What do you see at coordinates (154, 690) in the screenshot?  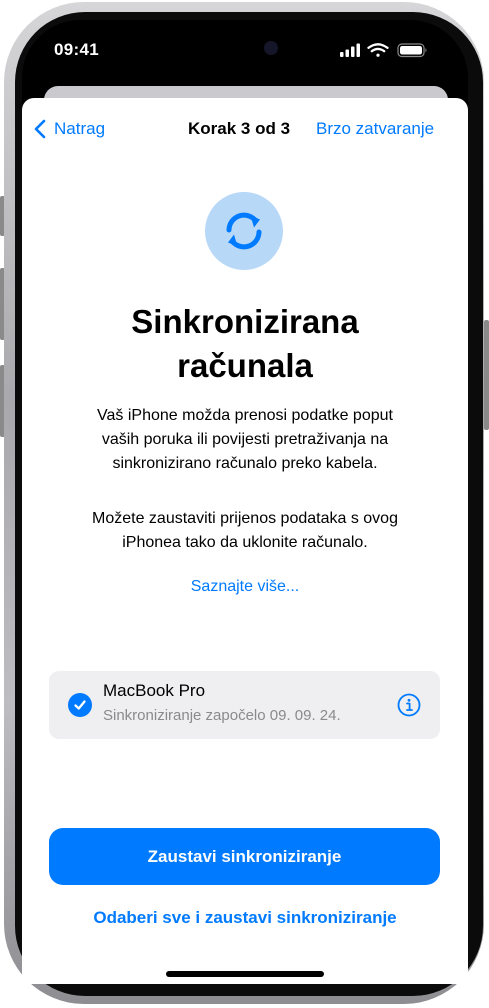 I see `device-name: MacBook Pro` at bounding box center [154, 690].